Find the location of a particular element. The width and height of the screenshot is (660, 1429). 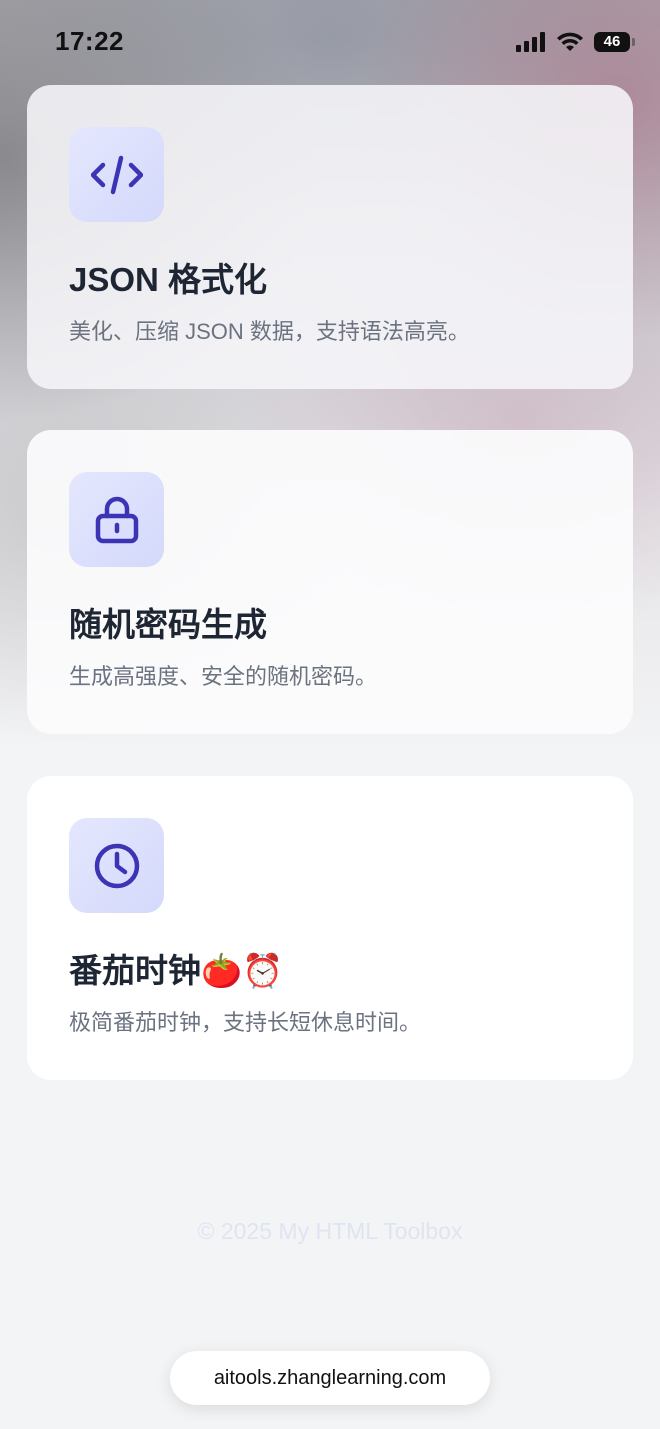

footer-copyright: © 2025 My HTML Toolbox is located at coordinates (330, 1231).